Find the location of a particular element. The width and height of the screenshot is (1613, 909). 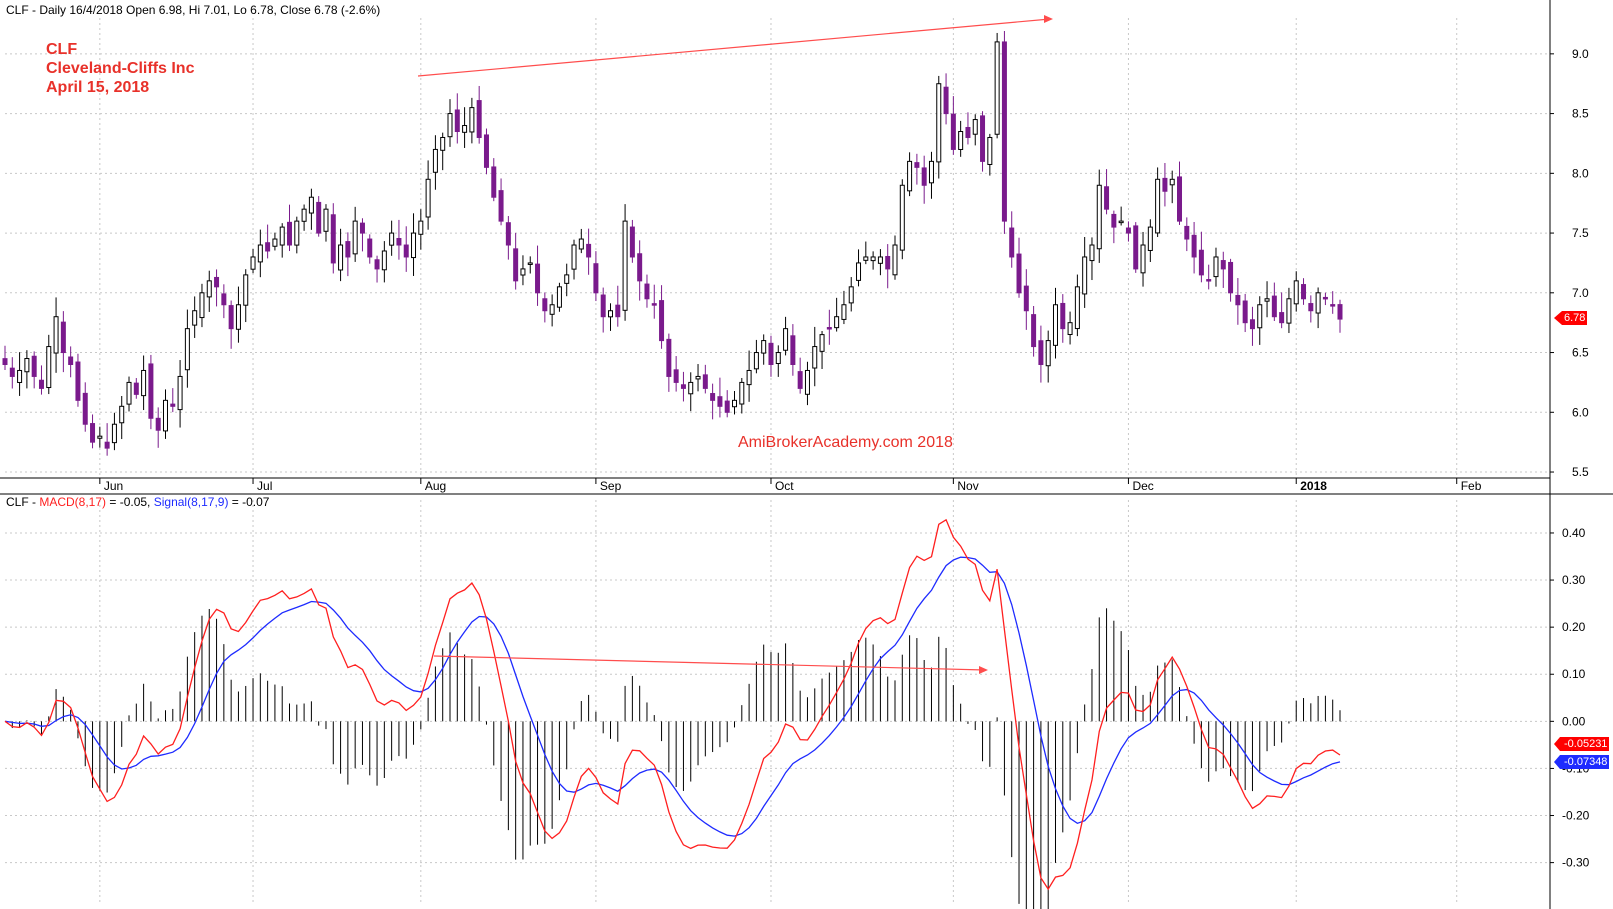

y-tick-label: 8.5 is located at coordinates (1580, 114).